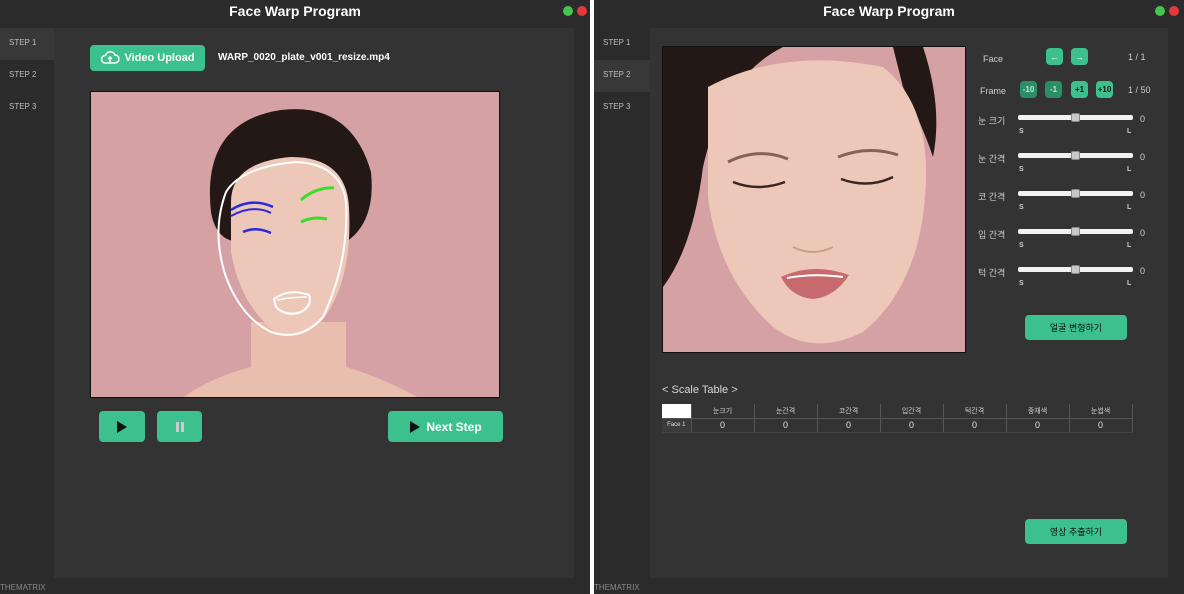 This screenshot has width=1184, height=594. Describe the element at coordinates (912, 411) in the screenshot. I see `table-header: 입간격` at that location.